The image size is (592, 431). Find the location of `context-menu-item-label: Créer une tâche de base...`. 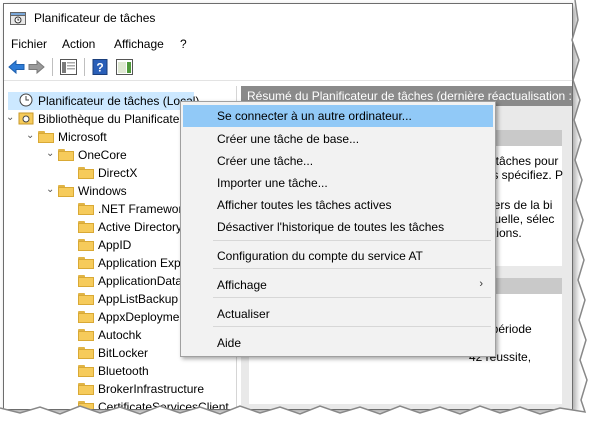

context-menu-item-label: Créer une tâche de base... is located at coordinates (288, 139).